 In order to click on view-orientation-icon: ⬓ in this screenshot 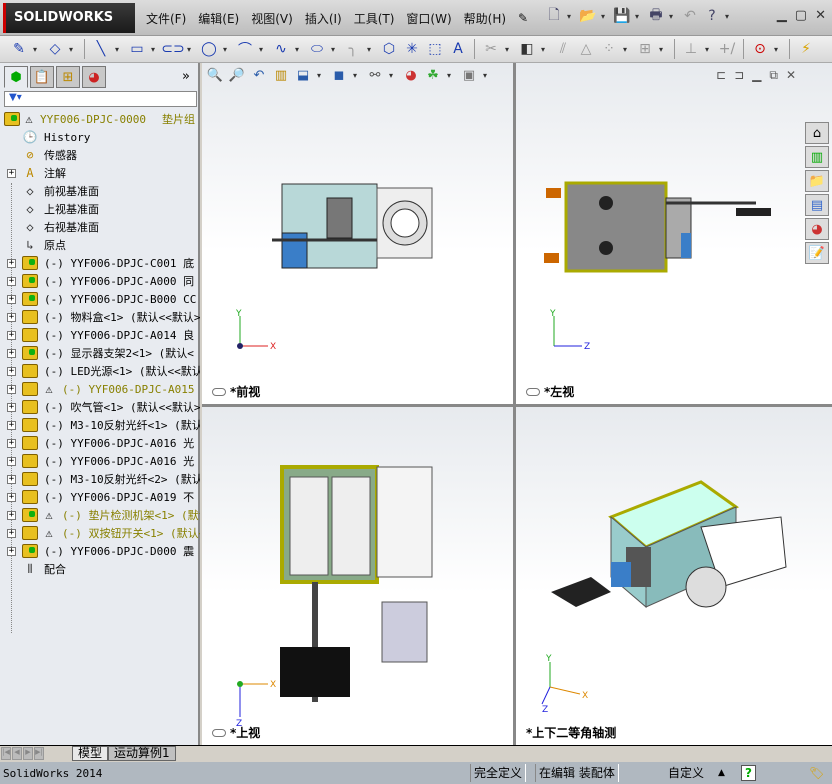, I will do `click(303, 75)`.